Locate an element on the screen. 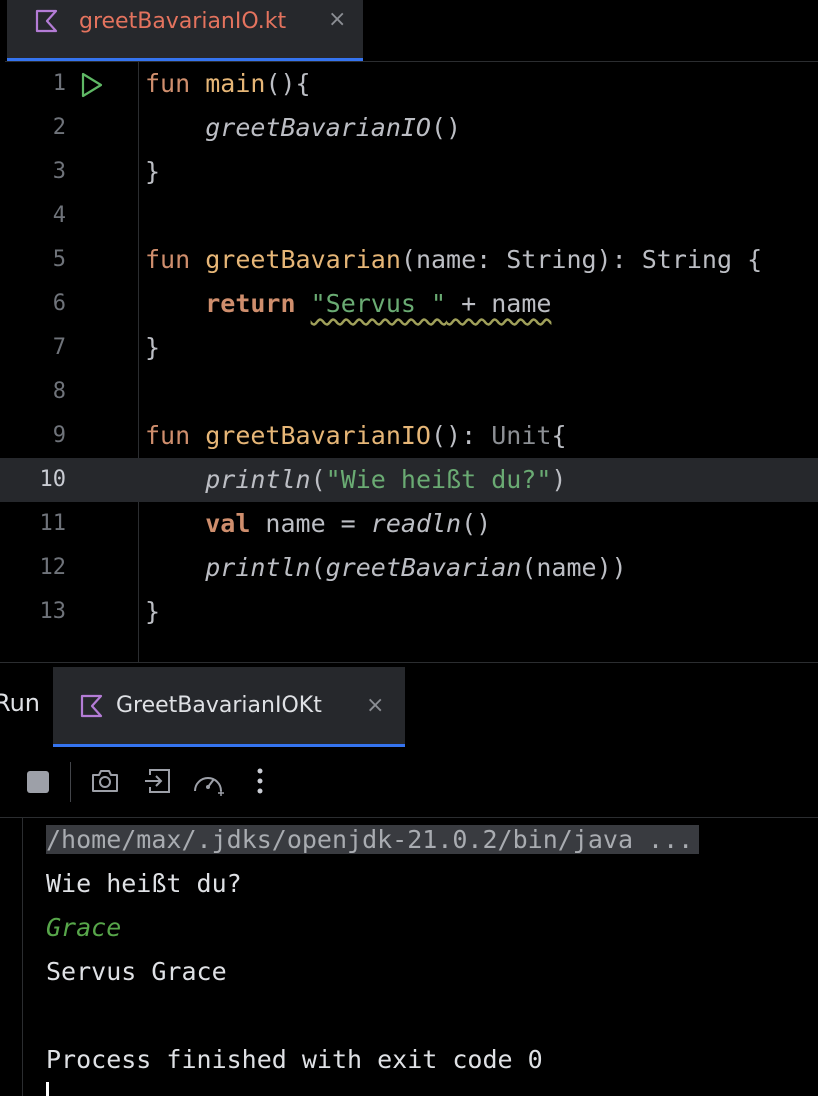  code-line-9: 9 fun greetBavarianIO(): Unit{ is located at coordinates (409, 436).